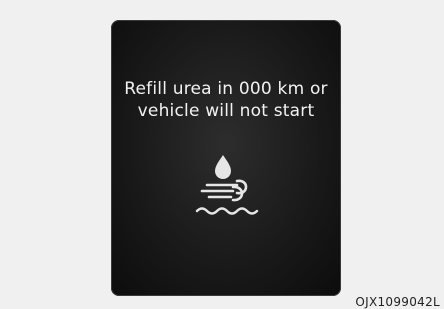  I want to click on exhaust-lines-icon, so click(224, 190).